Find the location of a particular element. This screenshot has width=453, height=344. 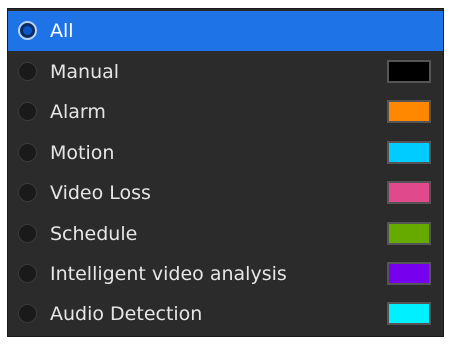

filter-item-label: Video Loss is located at coordinates (100, 193).